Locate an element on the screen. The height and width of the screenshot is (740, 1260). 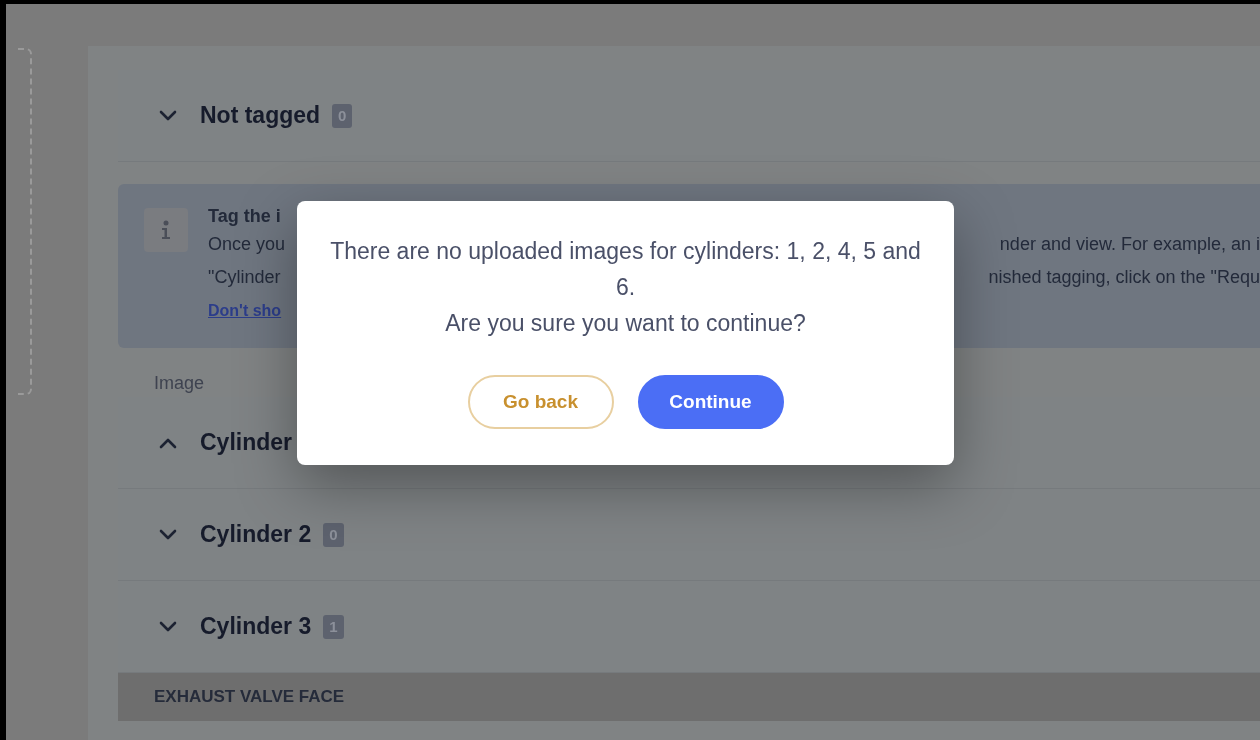
subheader-title: EXHAUST VALVE FACE is located at coordinates (249, 697).